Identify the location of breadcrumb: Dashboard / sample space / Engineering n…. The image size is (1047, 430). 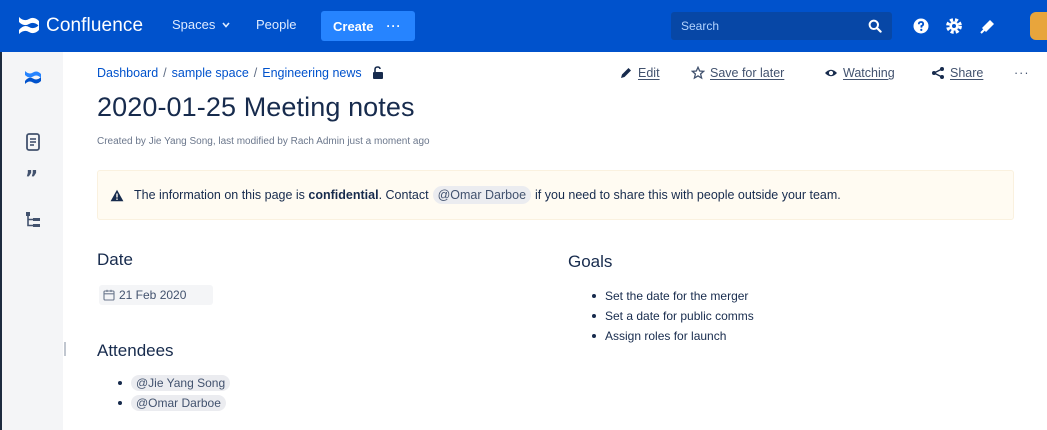
(240, 73).